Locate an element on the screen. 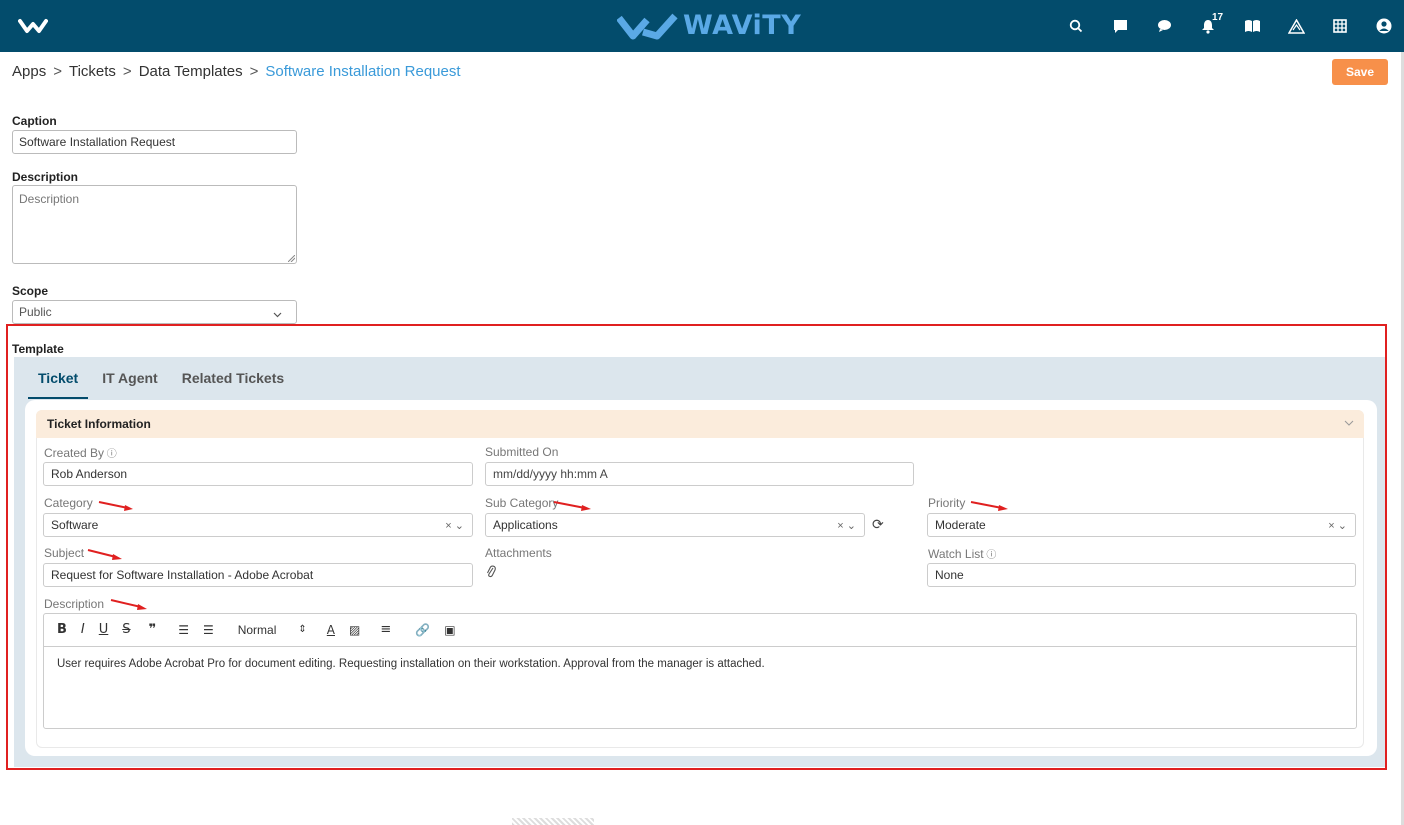  app-logo-icon is located at coordinates (33, 27).